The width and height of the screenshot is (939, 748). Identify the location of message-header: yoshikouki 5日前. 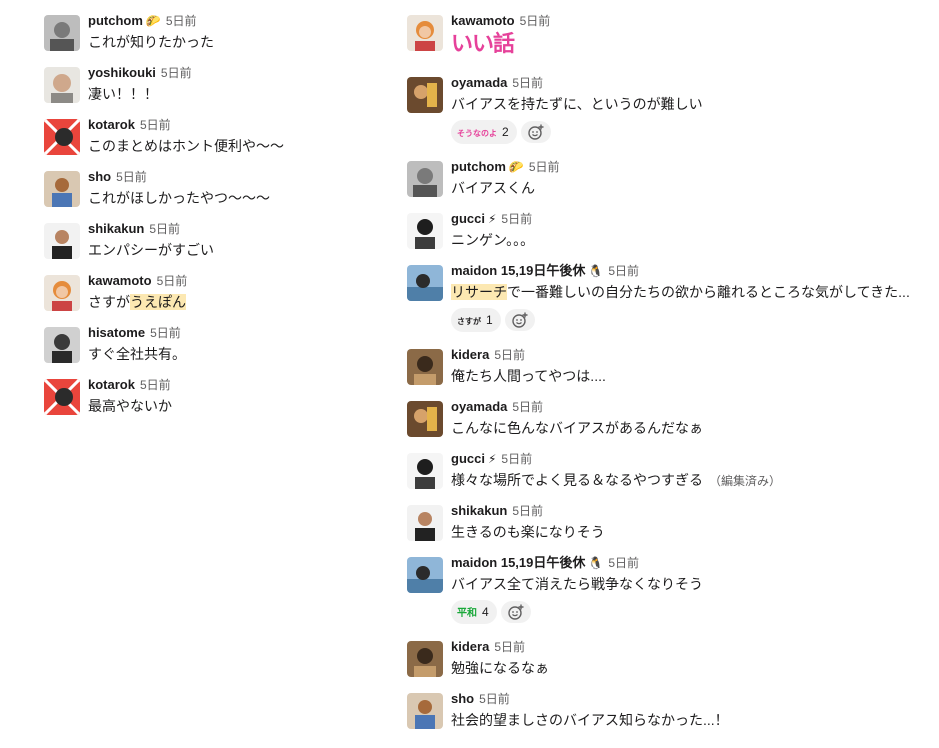
(140, 73).